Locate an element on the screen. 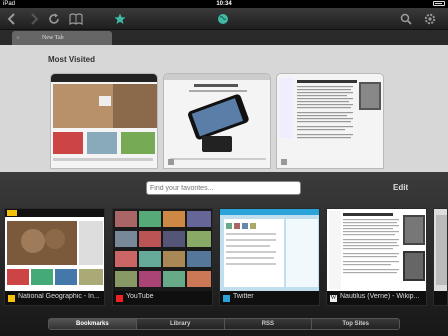 The image size is (448, 336). status-clock: 10:34 is located at coordinates (224, 4).